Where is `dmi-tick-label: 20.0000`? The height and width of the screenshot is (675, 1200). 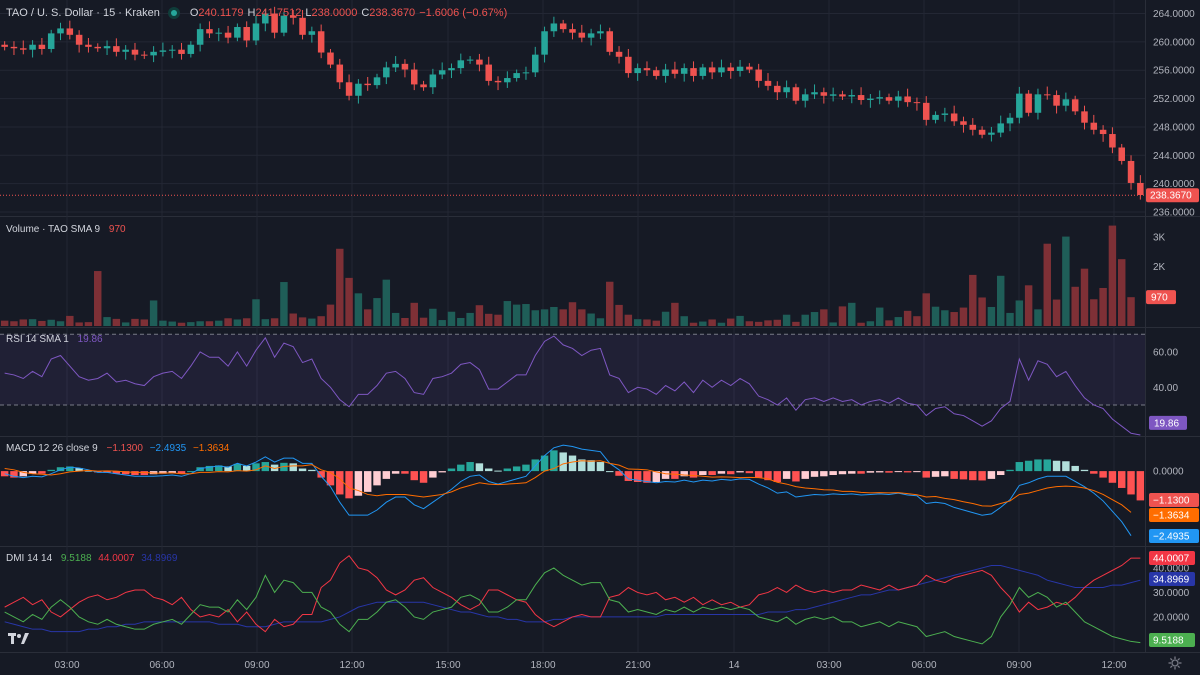 dmi-tick-label: 20.0000 is located at coordinates (1171, 617).